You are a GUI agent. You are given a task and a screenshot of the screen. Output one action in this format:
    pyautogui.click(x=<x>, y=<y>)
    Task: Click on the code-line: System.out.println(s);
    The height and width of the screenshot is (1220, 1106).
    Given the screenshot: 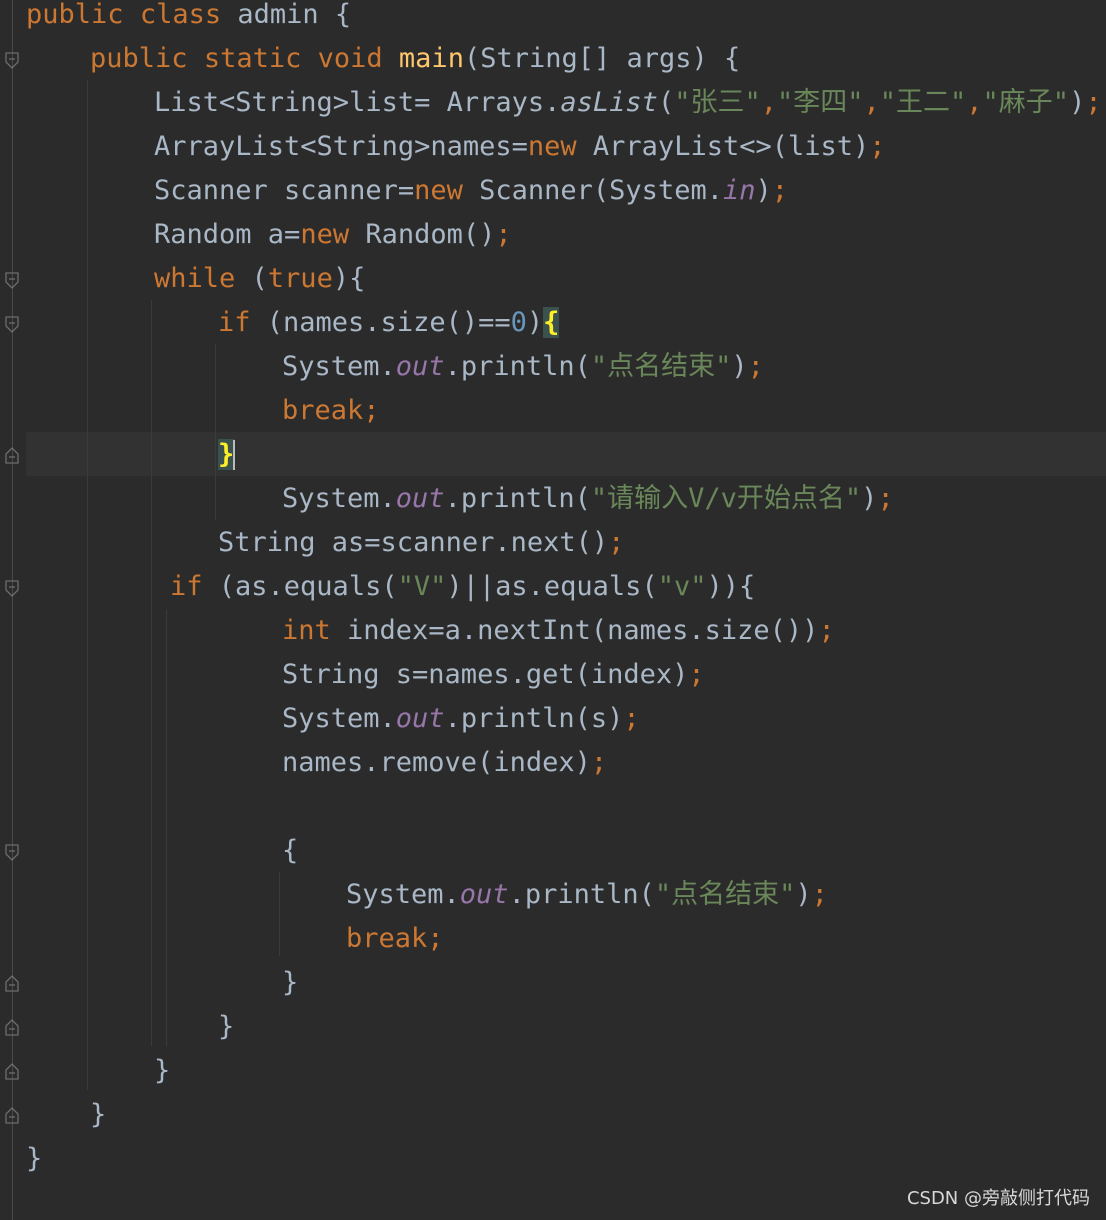 What is the action you would take?
    pyautogui.click(x=461, y=726)
    